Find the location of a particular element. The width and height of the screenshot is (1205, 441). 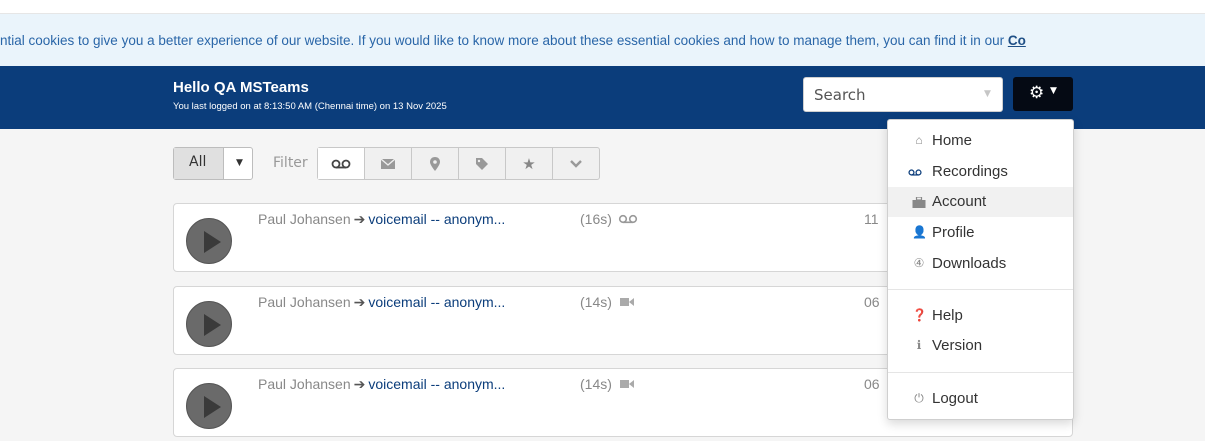

home-icon: ⌂ is located at coordinates (919, 140).